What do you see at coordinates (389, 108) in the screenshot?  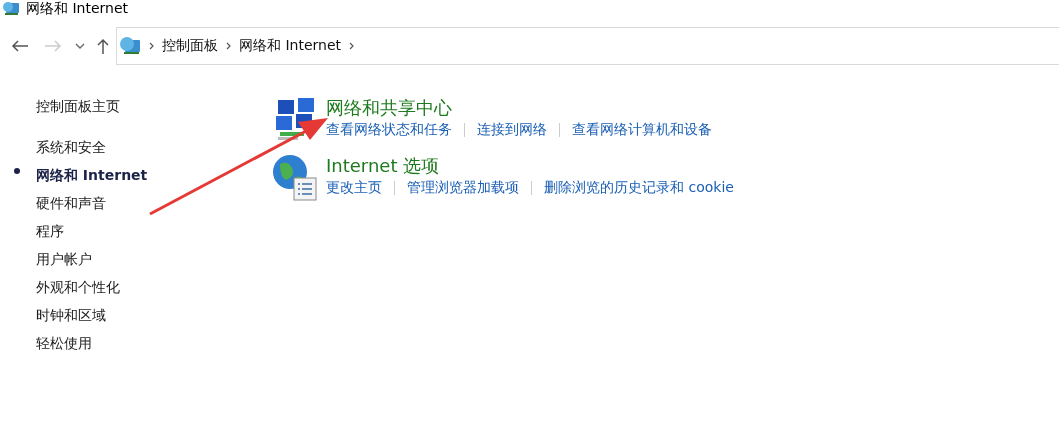 I see `category-title-link: 网络和共享中心` at bounding box center [389, 108].